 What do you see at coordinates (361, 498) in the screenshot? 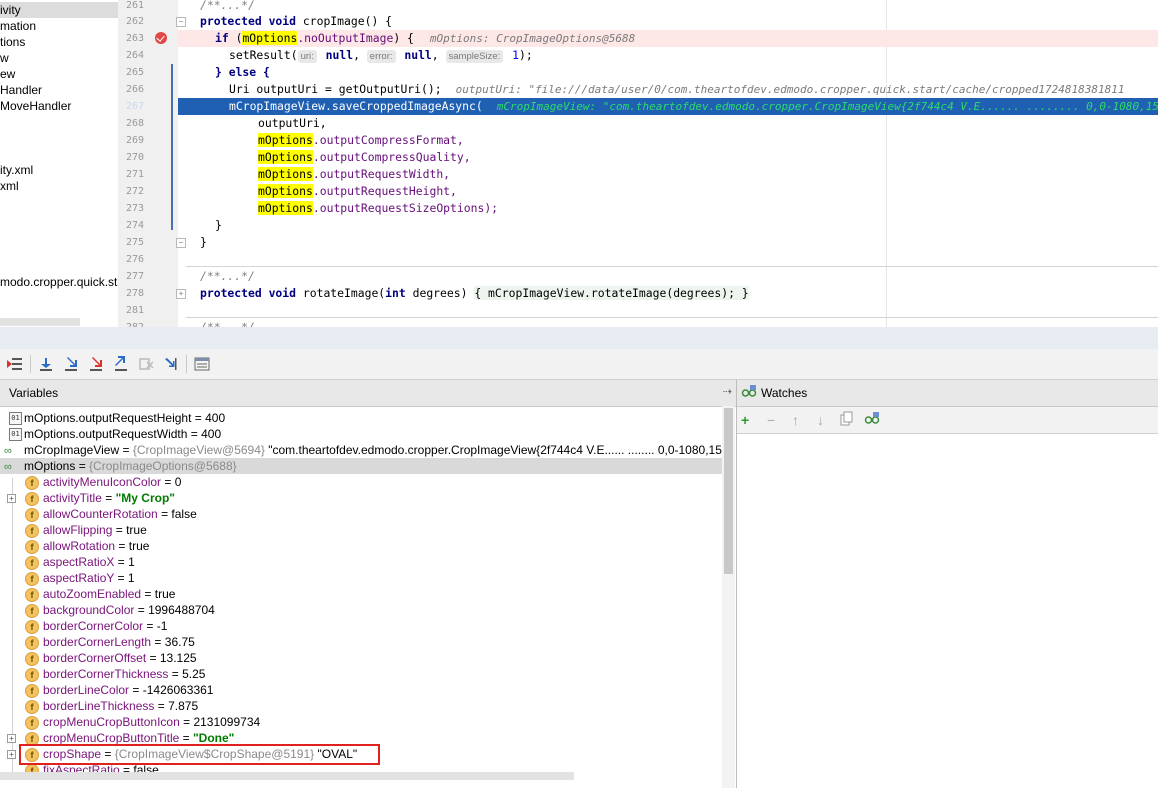
I see `field-row: + f activityTitle = "My Crop"` at bounding box center [361, 498].